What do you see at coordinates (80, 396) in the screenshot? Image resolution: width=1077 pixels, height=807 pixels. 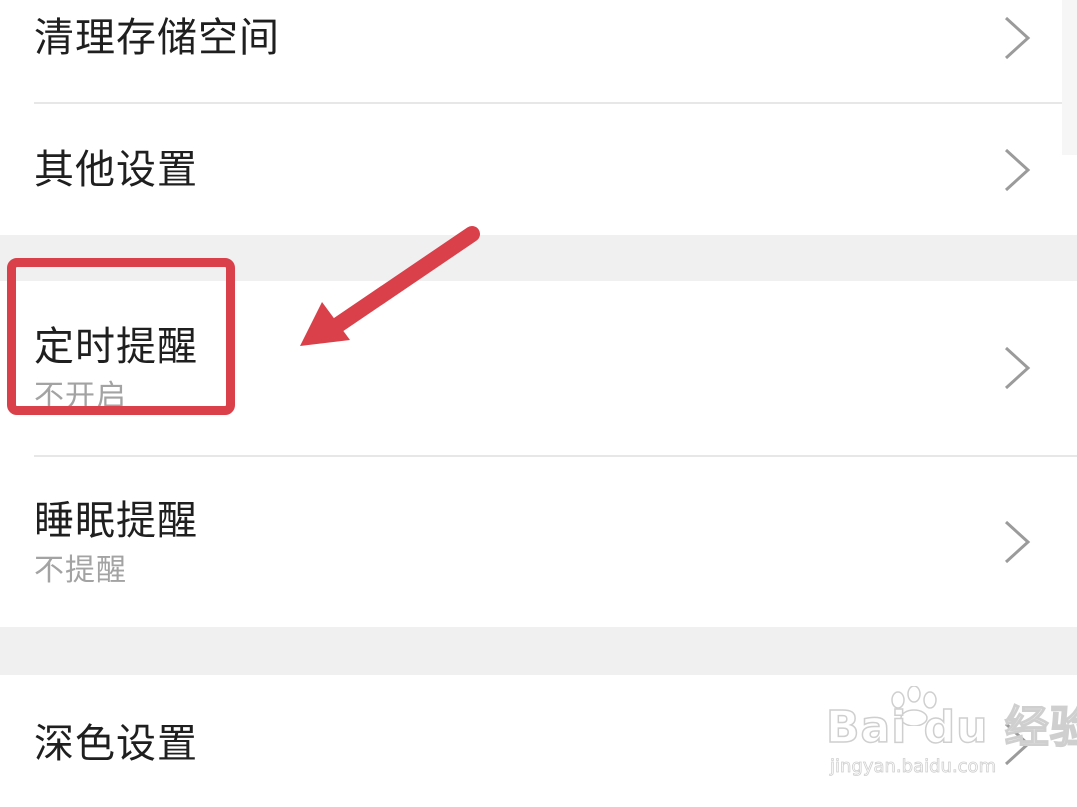 I see `settings-item-status: 不开启` at bounding box center [80, 396].